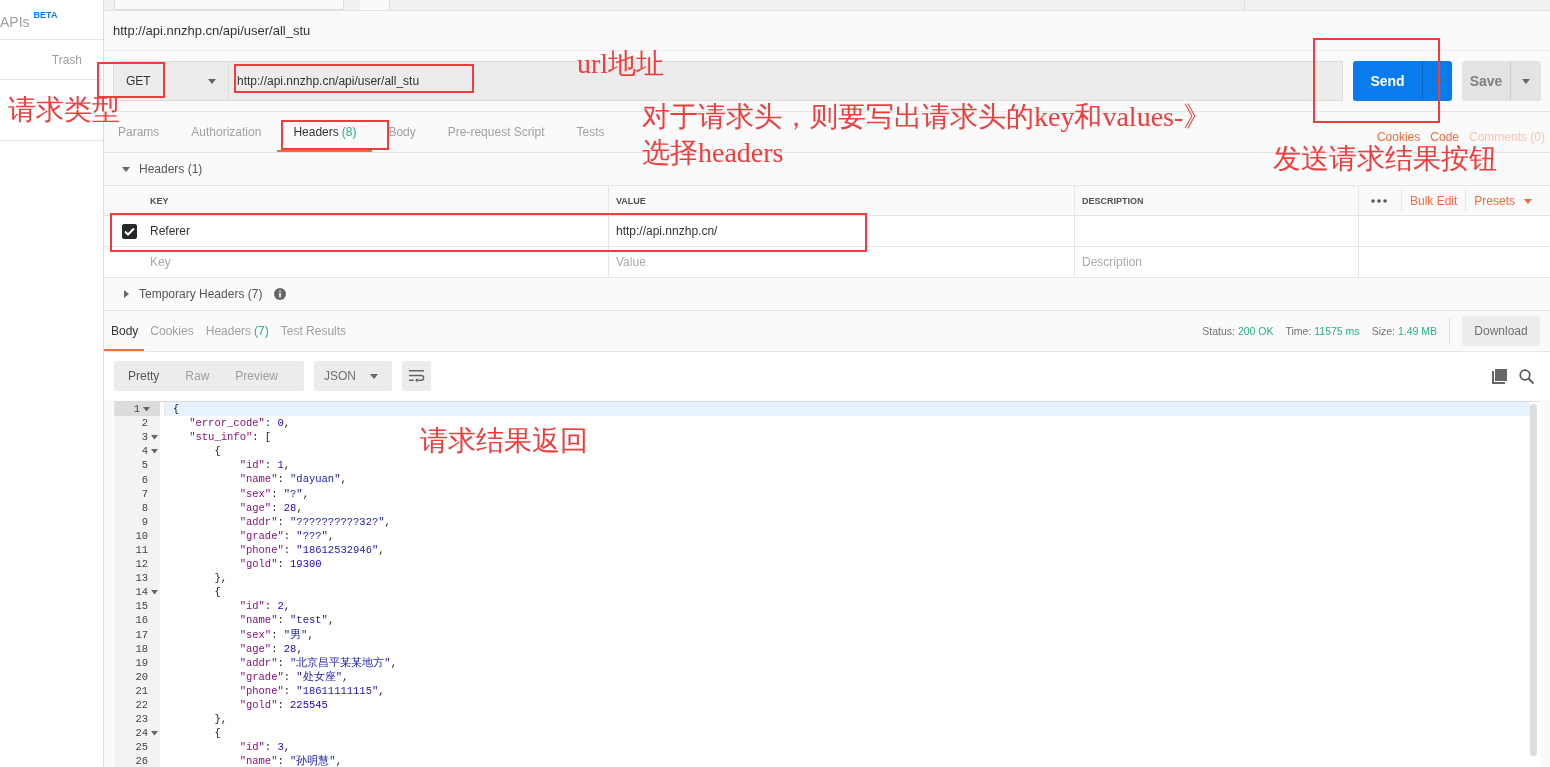  What do you see at coordinates (144, 493) in the screenshot?
I see `line-number: 7` at bounding box center [144, 493].